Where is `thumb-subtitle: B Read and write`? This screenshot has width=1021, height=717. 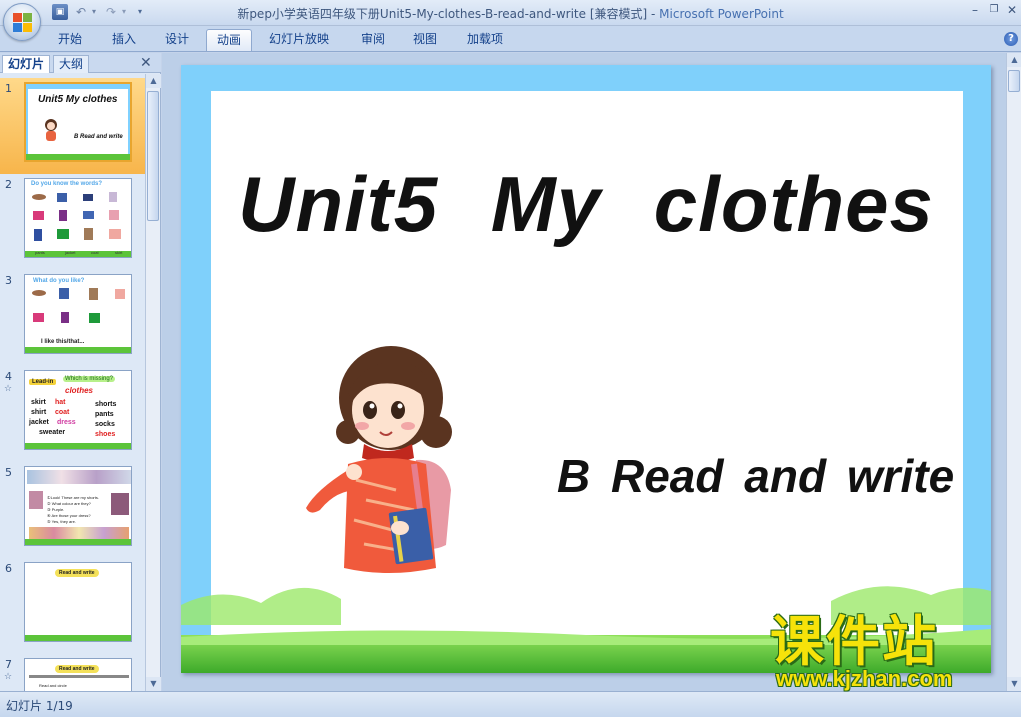 thumb-subtitle: B Read and write is located at coordinates (98, 137).